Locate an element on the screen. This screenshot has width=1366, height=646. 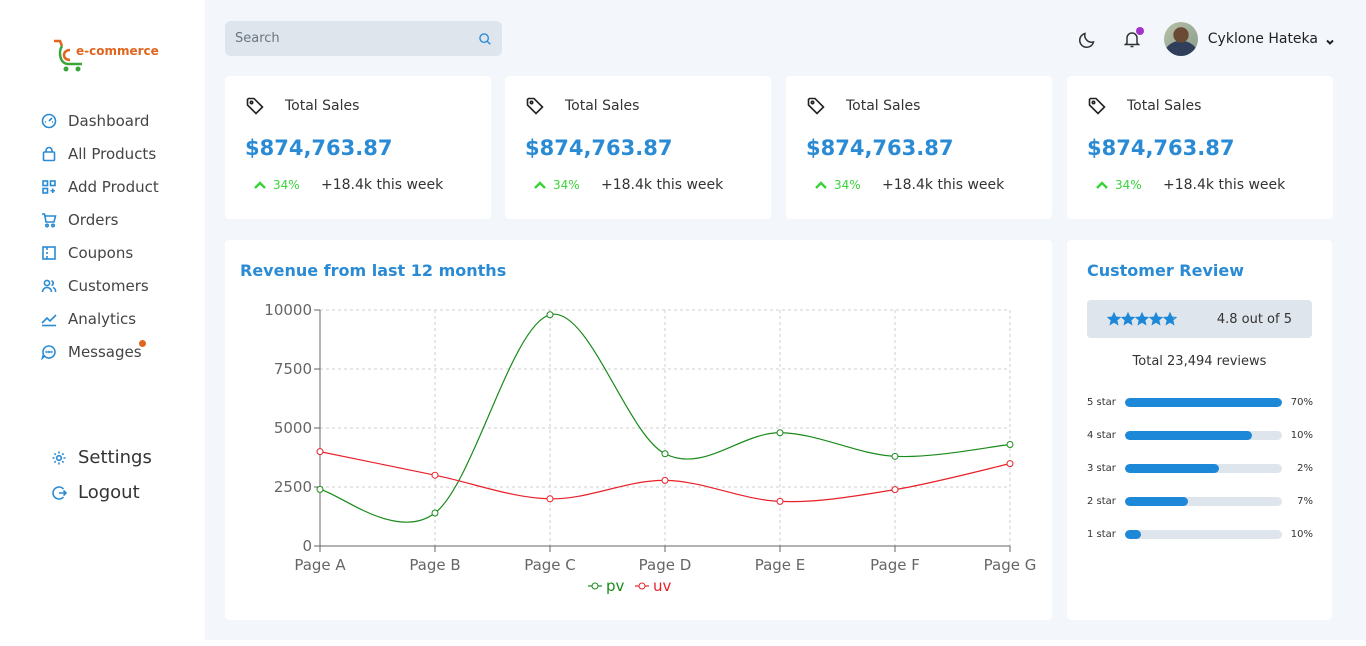
rating-row: 4 star 10% is located at coordinates (1200, 435).